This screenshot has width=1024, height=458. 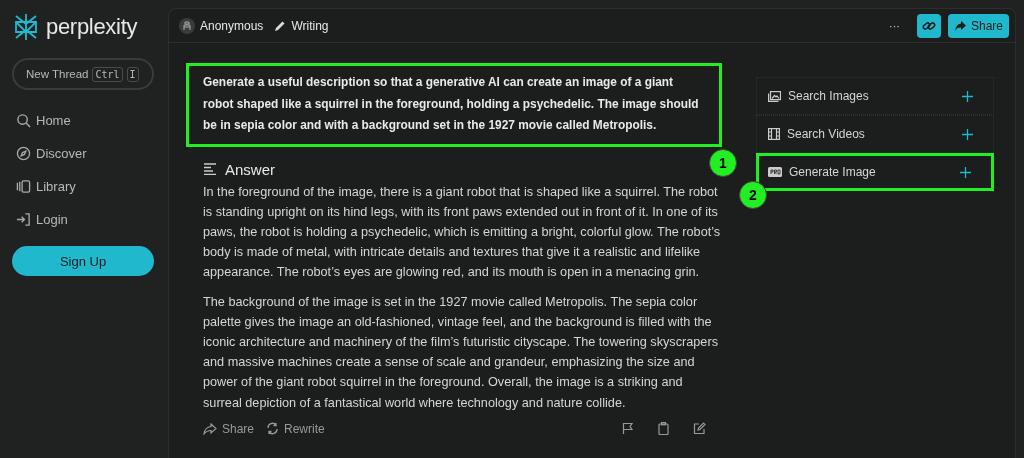 I want to click on nav-item: Home, so click(x=85, y=120).